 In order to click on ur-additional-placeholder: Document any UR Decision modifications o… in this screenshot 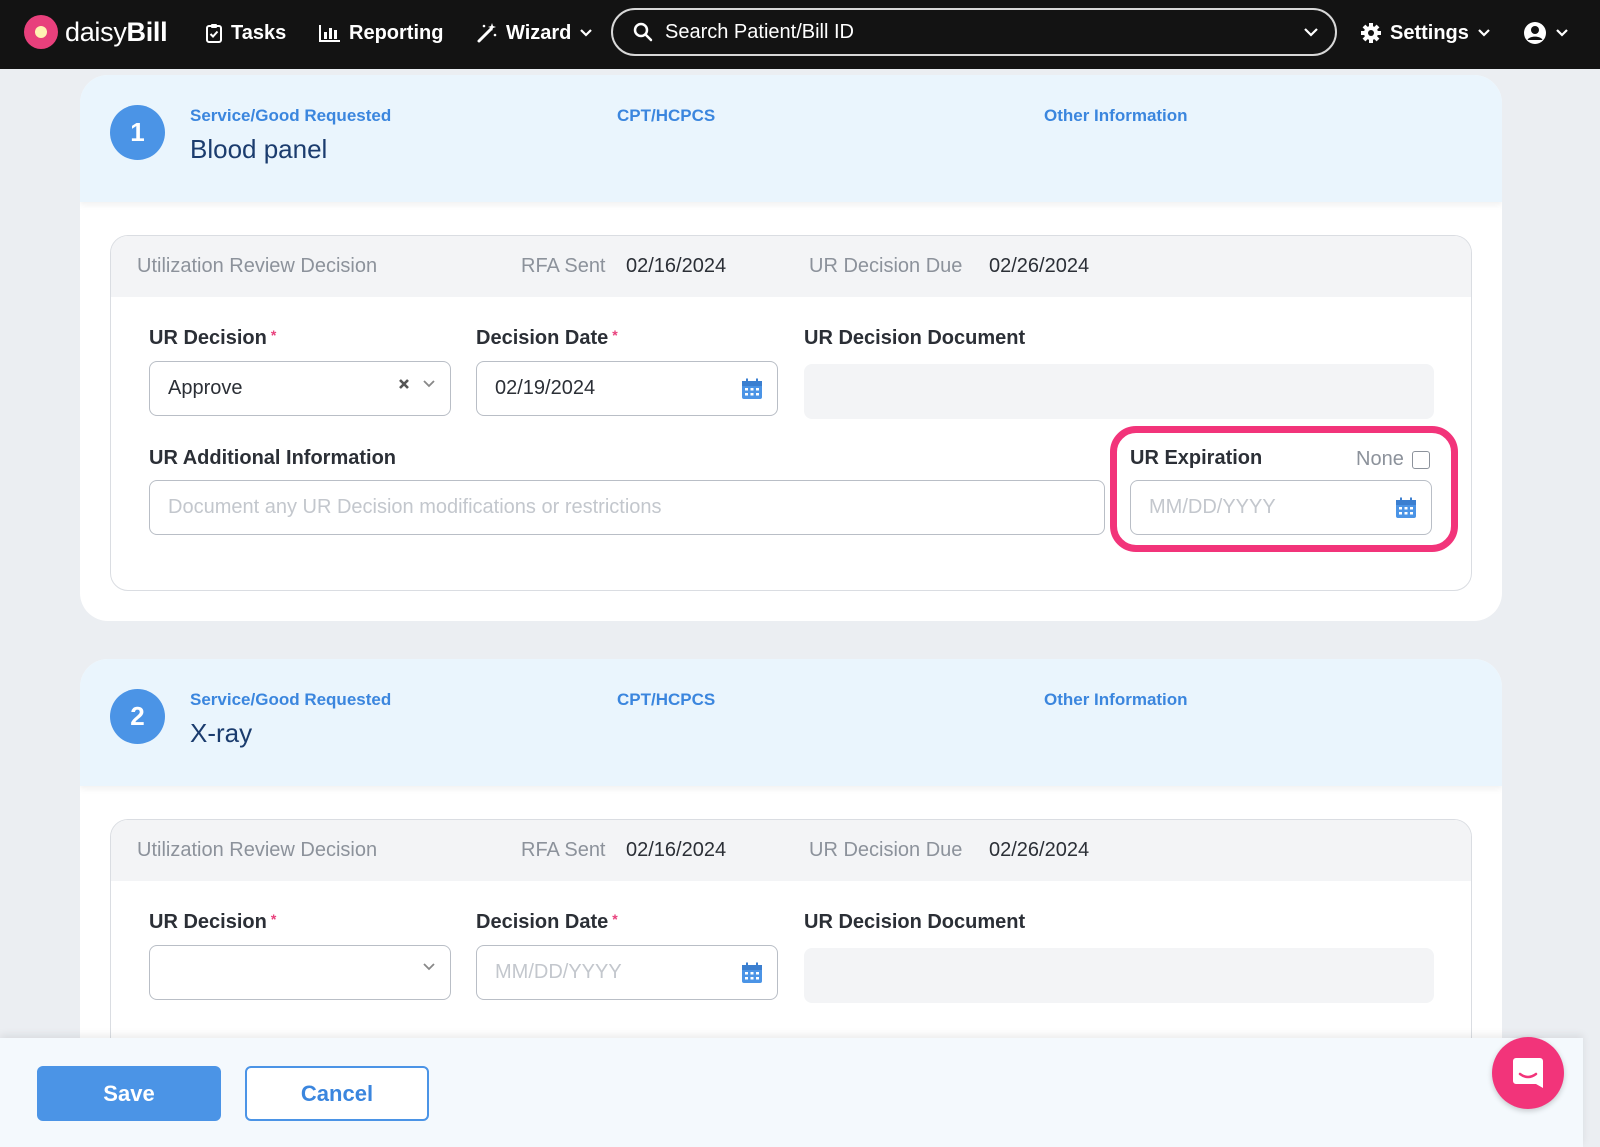, I will do `click(415, 507)`.